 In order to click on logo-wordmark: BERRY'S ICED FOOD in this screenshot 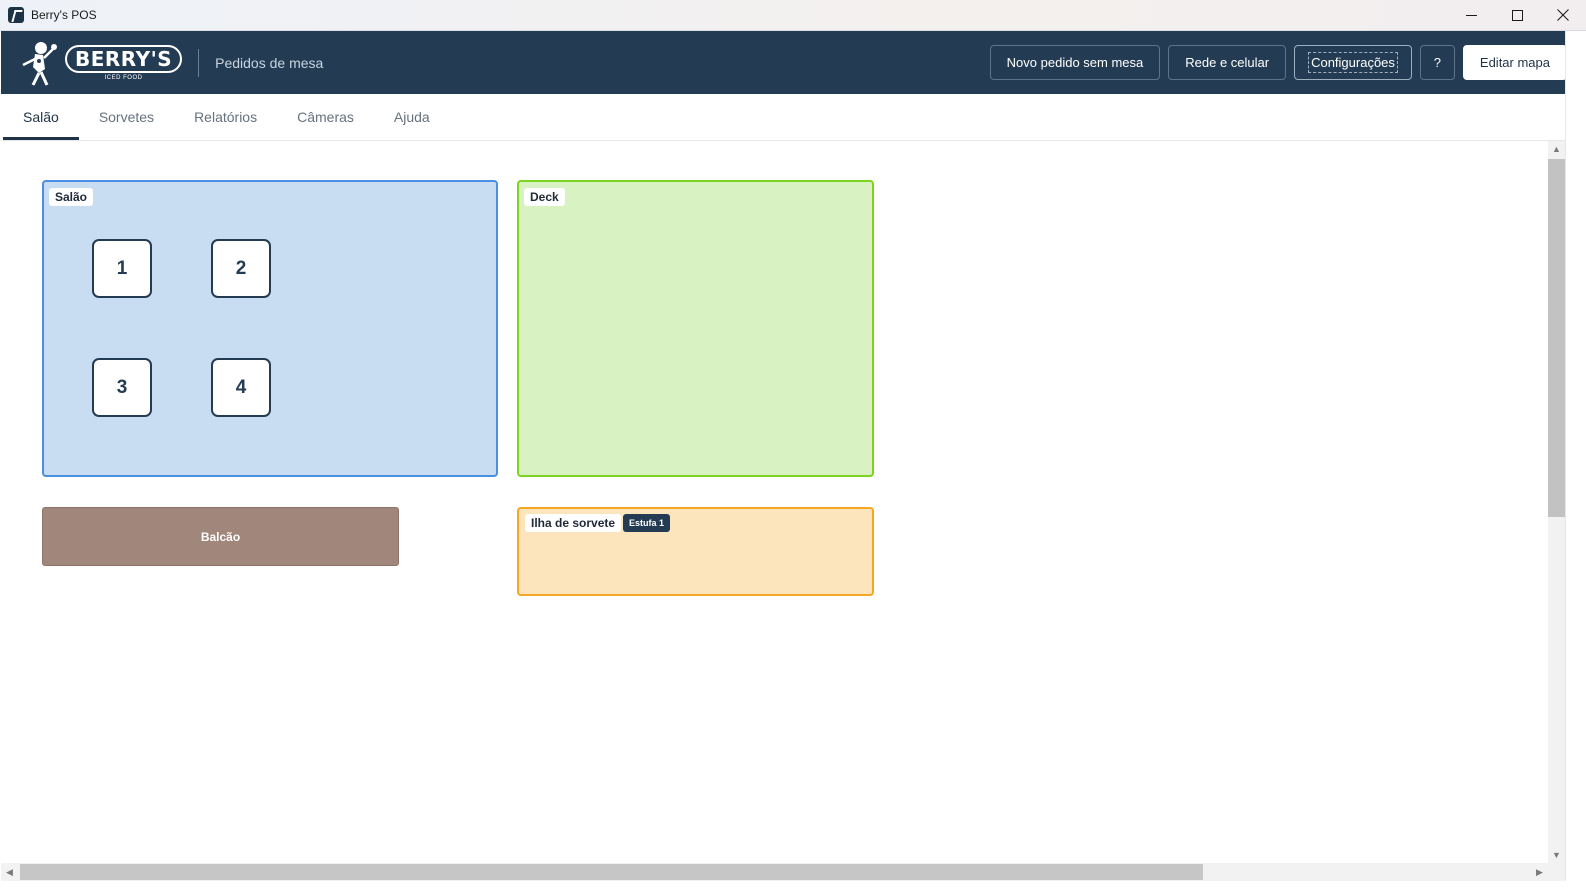, I will do `click(124, 62)`.